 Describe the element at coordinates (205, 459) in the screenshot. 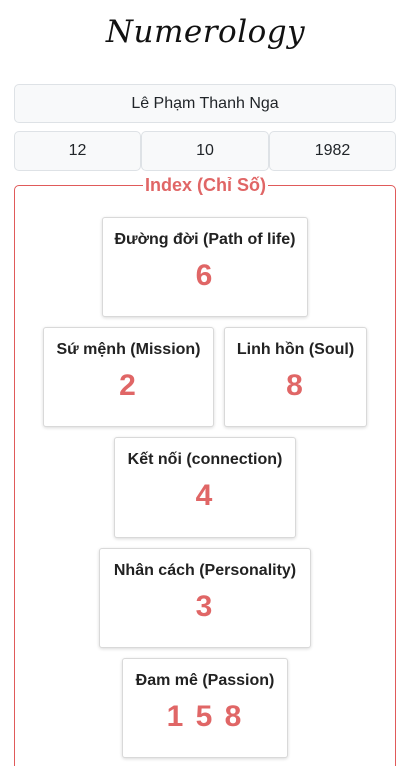

I see `connection-label: Kết nối (connection)` at that location.